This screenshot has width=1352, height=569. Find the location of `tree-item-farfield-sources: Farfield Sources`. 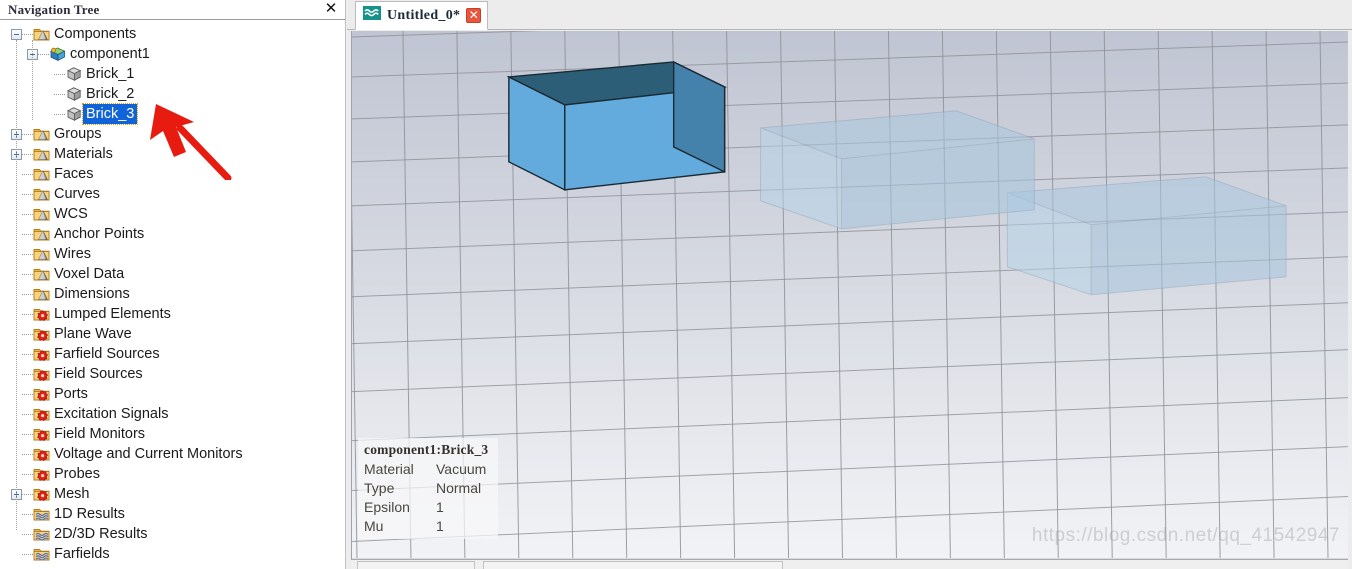

tree-item-farfield-sources: Farfield Sources is located at coordinates (172, 354).